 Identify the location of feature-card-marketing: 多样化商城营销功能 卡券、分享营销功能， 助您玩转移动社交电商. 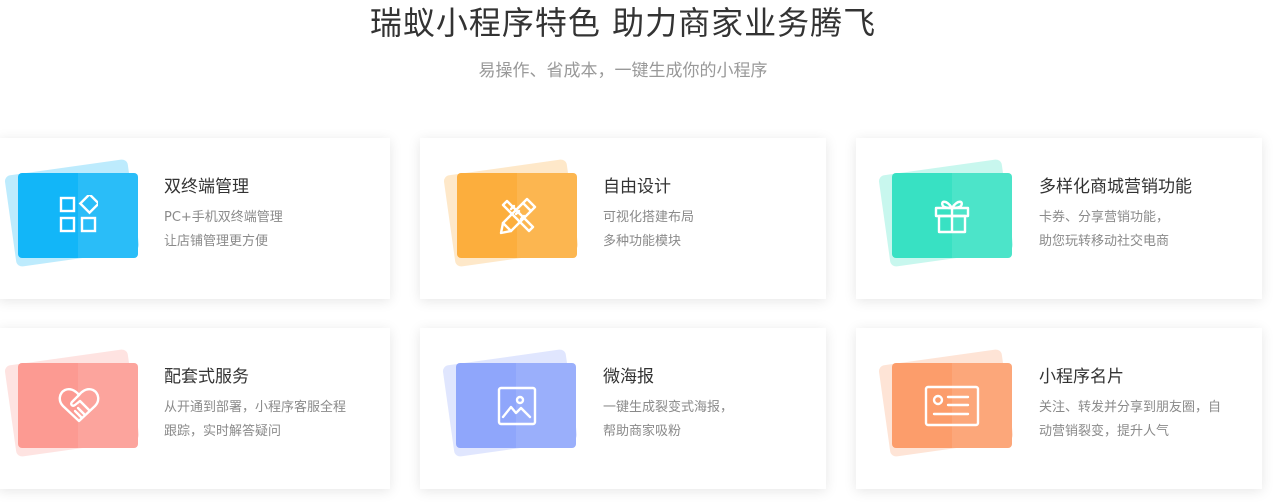
(1059, 218).